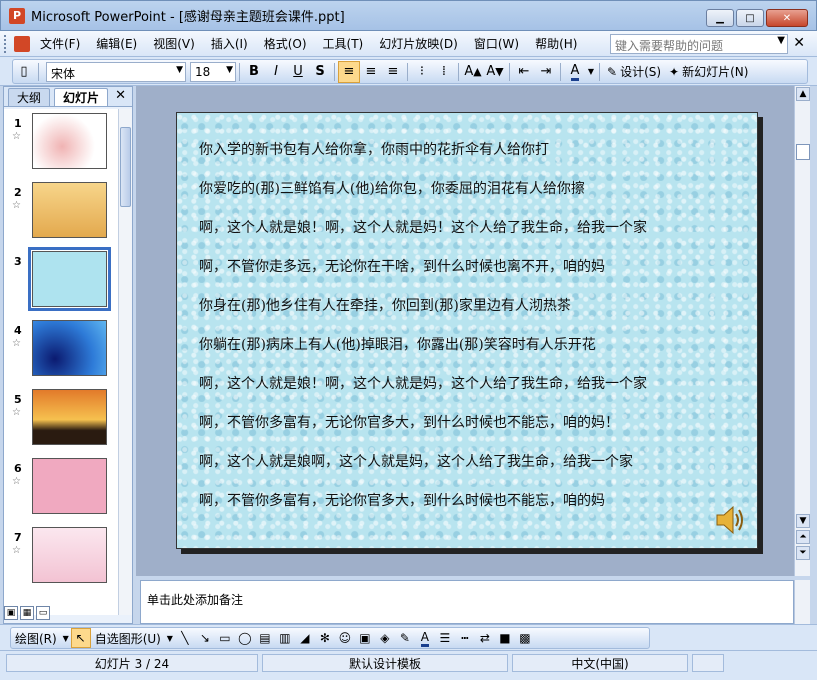  I want to click on dash-style-icon: ┅, so click(465, 638).